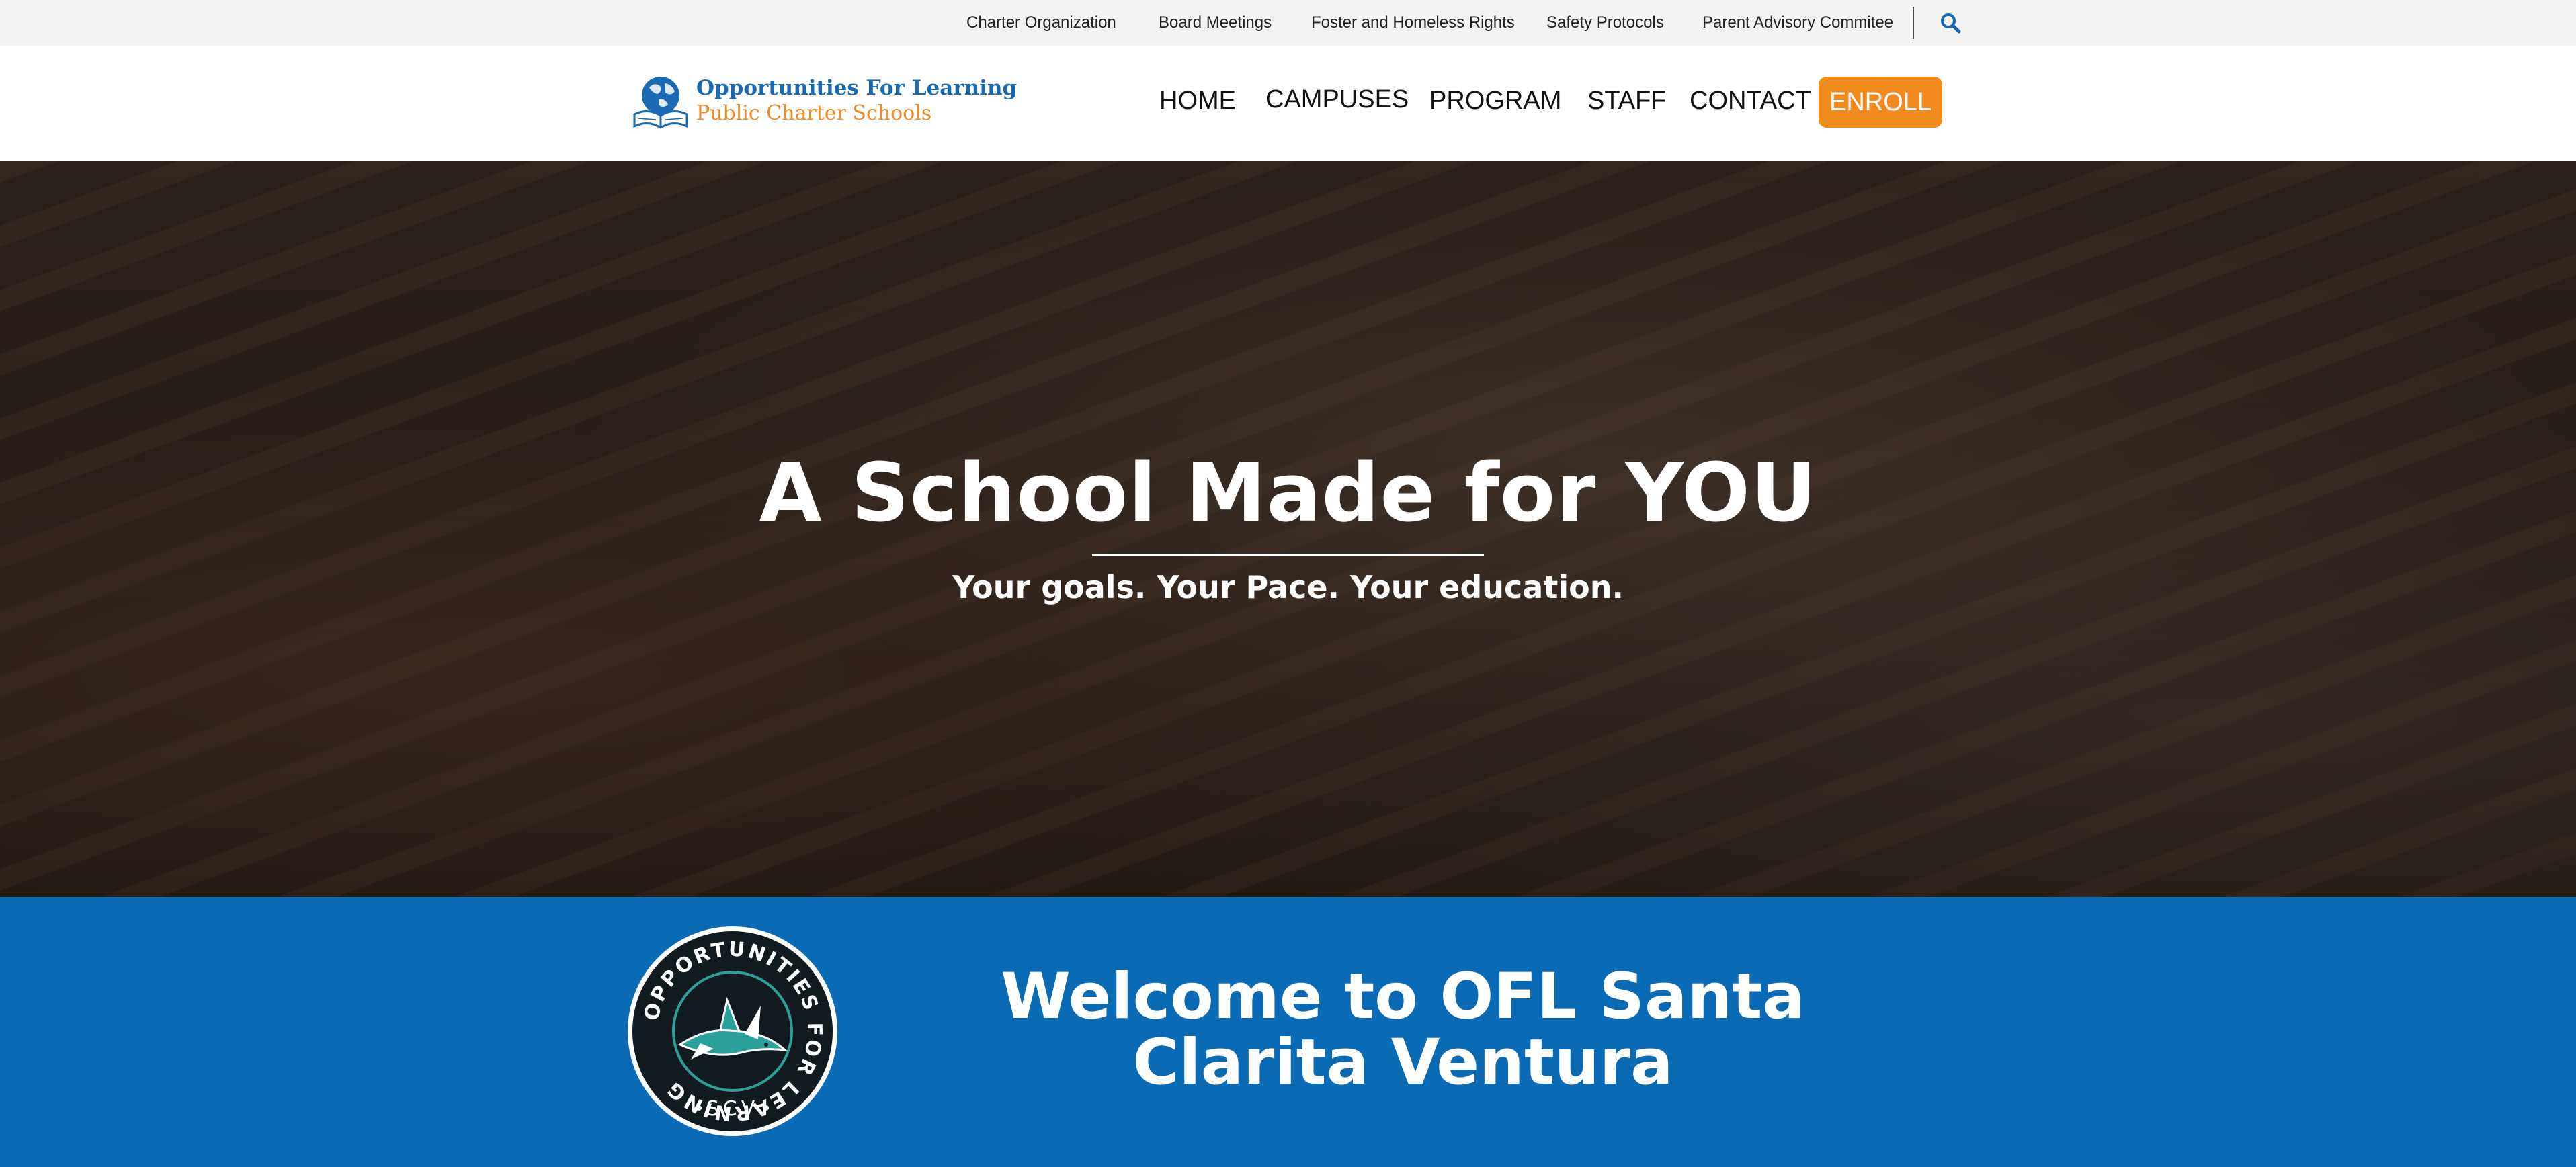 This screenshot has width=2576, height=1167. What do you see at coordinates (1413, 22) in the screenshot?
I see `utility-link-foster-homeless-rights: Foster and Homeless Rights` at bounding box center [1413, 22].